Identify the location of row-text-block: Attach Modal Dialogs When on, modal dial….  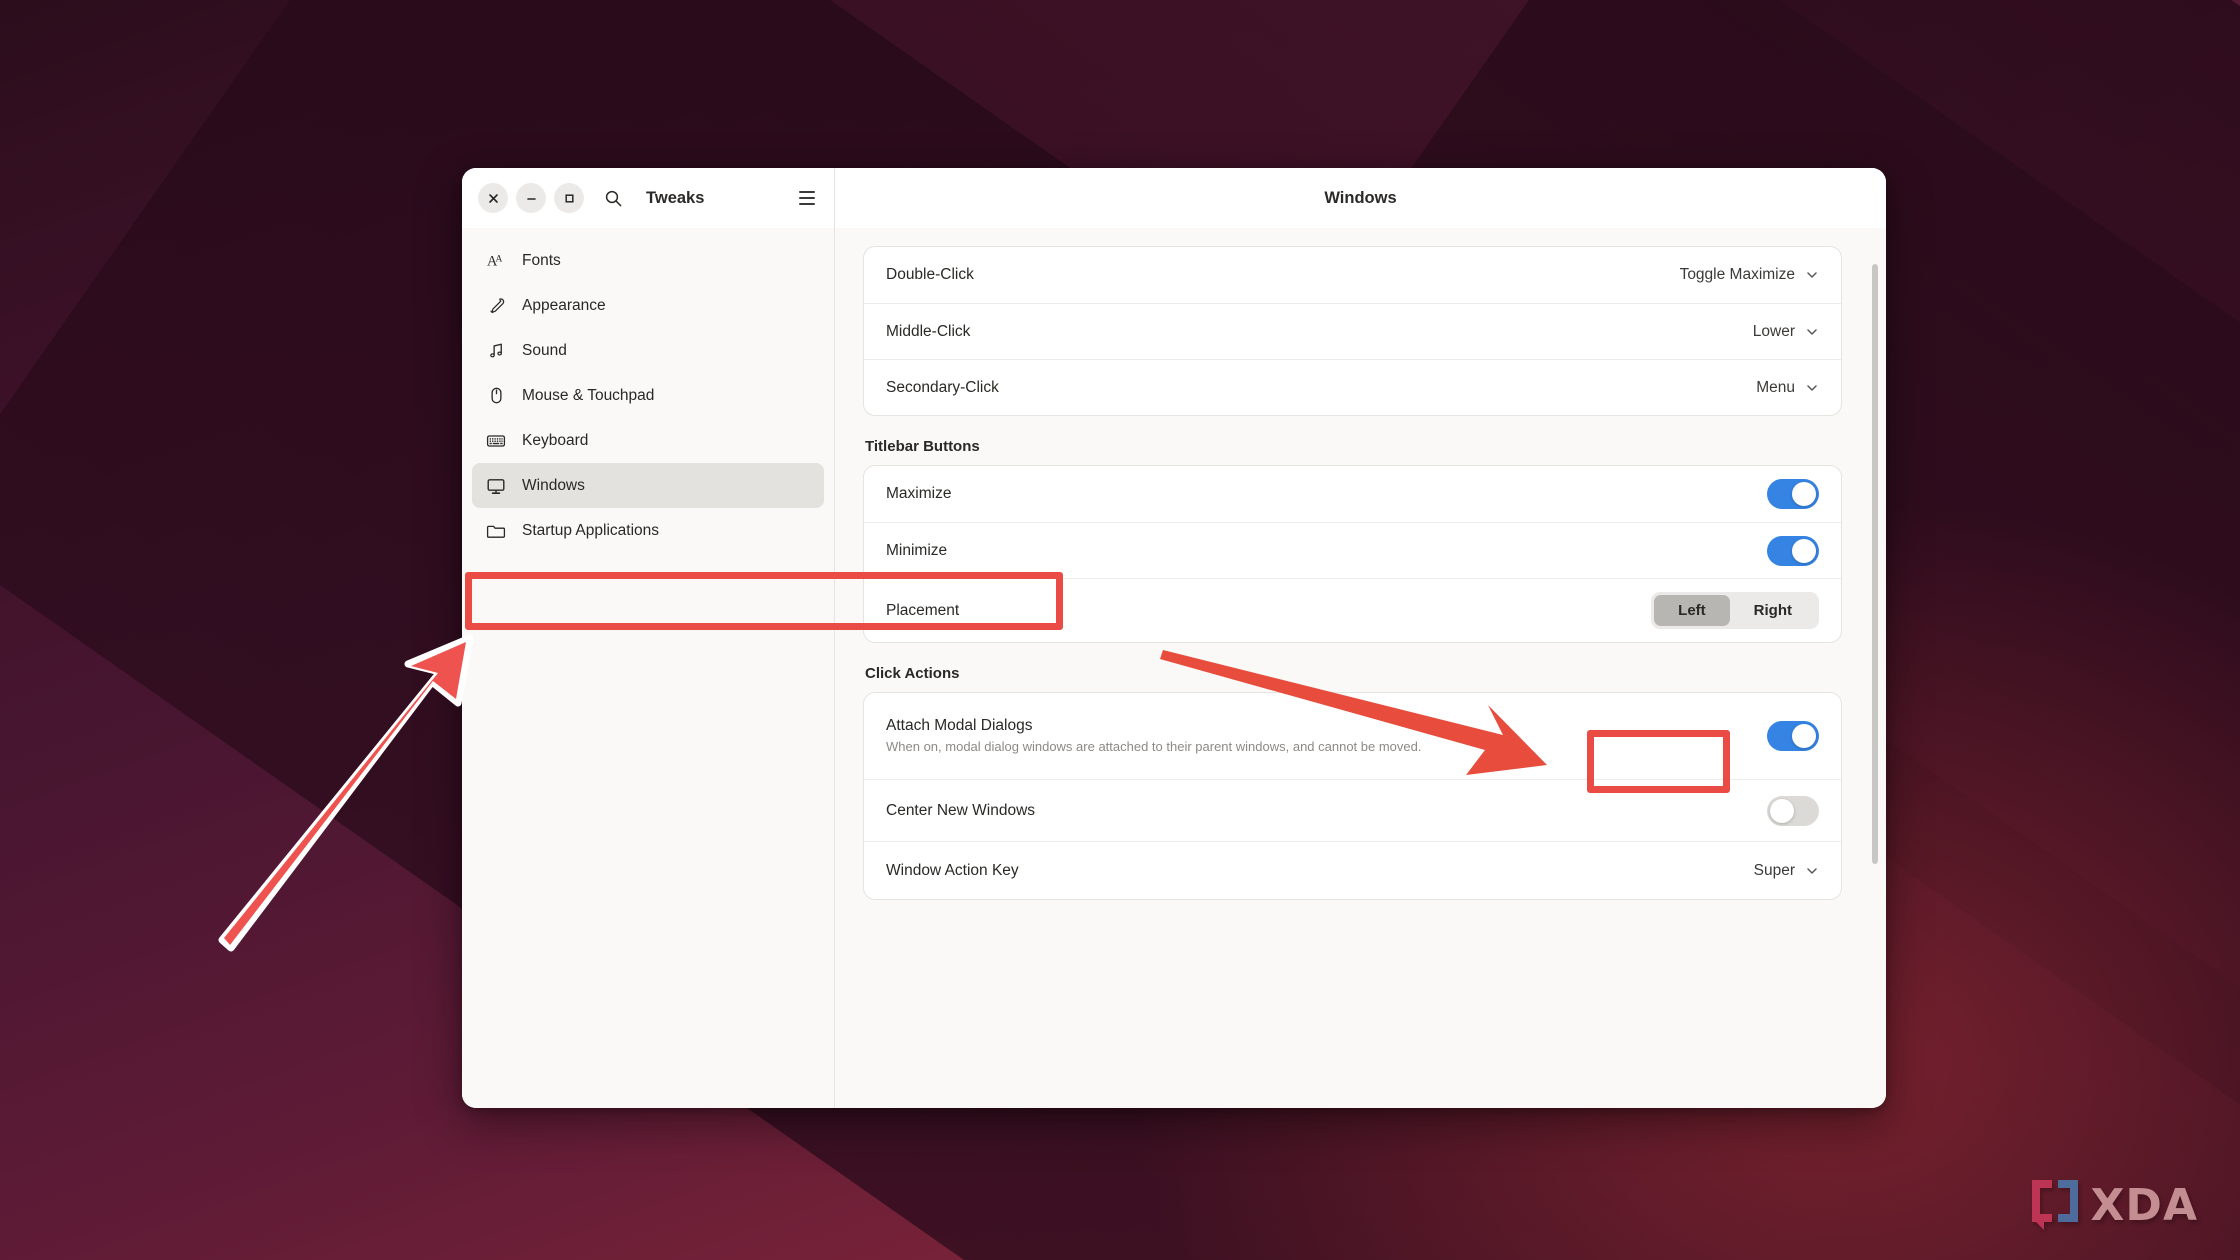
(1326, 736).